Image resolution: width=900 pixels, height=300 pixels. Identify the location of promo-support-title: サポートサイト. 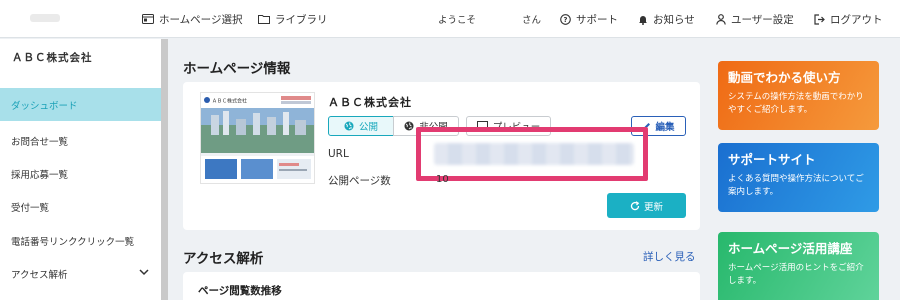
(772, 159).